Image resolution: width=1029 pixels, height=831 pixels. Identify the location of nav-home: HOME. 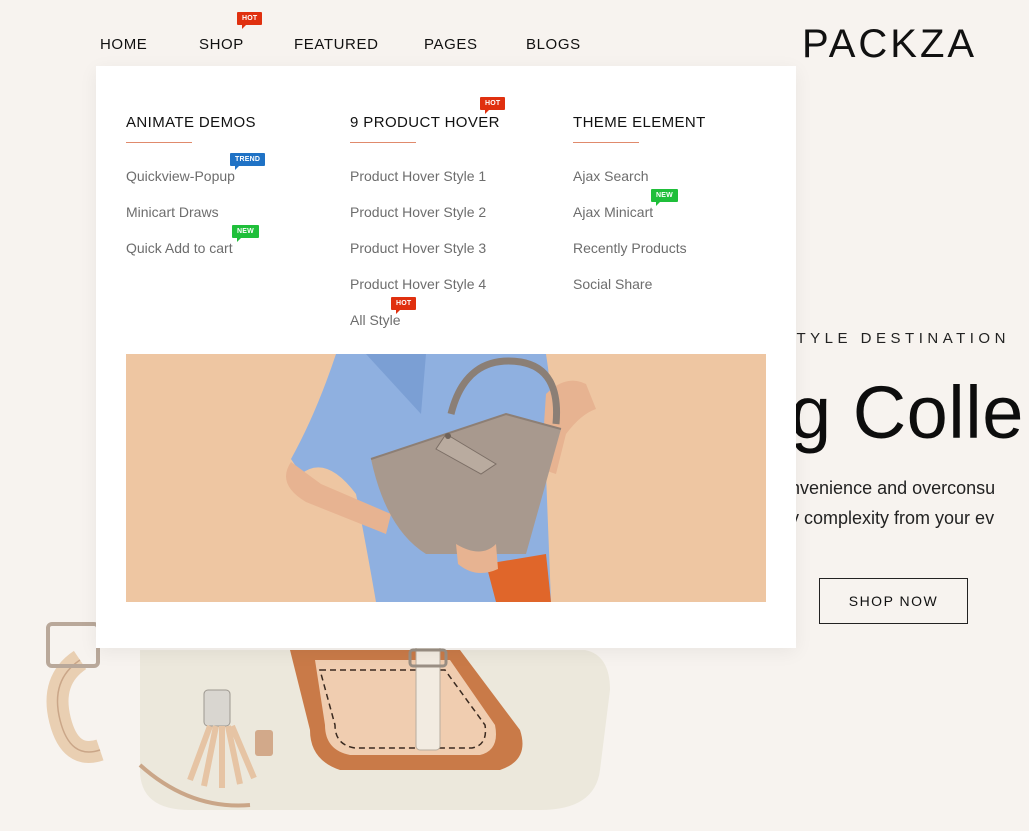
(123, 44).